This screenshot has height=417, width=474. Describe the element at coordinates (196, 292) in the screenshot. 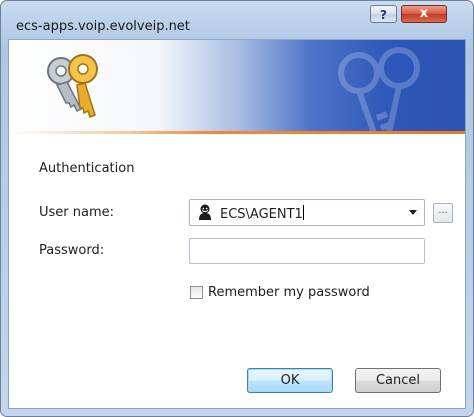

I see `remember-checkbox` at that location.